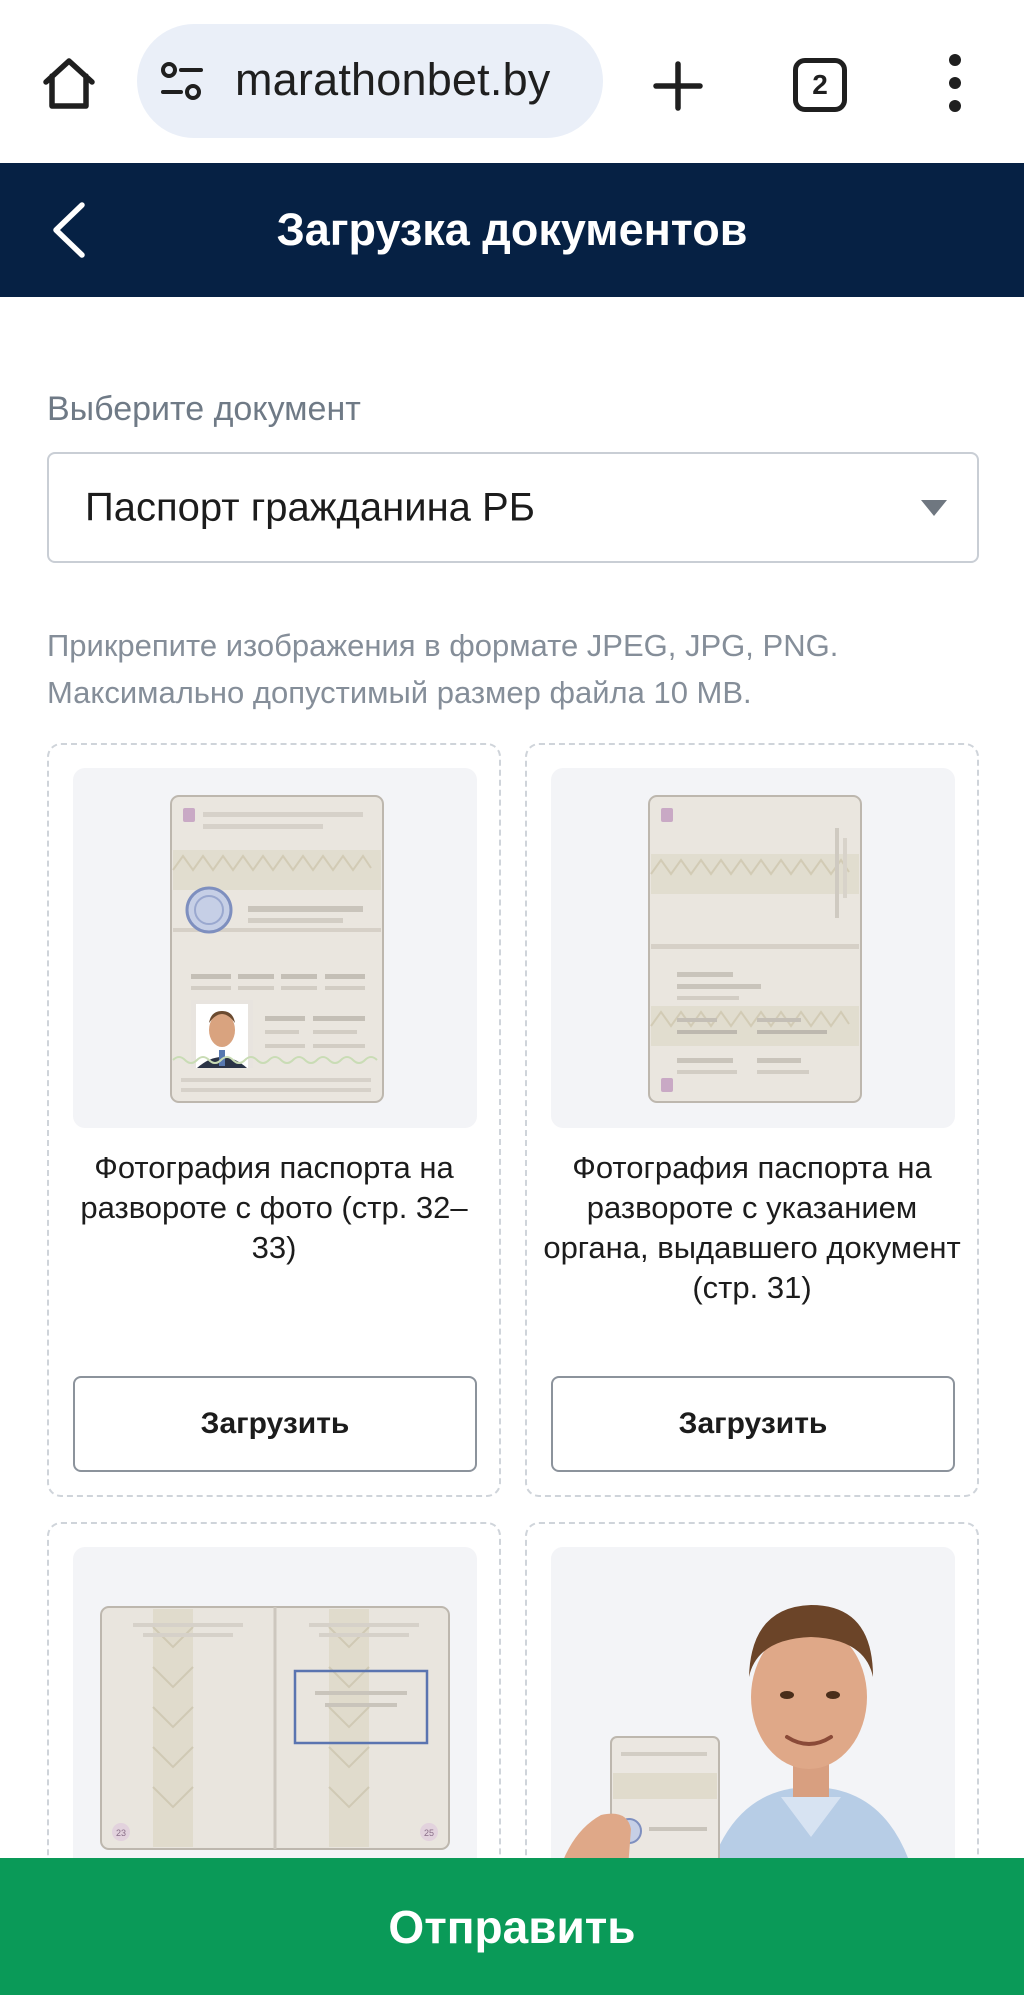 The image size is (1024, 1995). Describe the element at coordinates (678, 86) in the screenshot. I see `plus-icon` at that location.